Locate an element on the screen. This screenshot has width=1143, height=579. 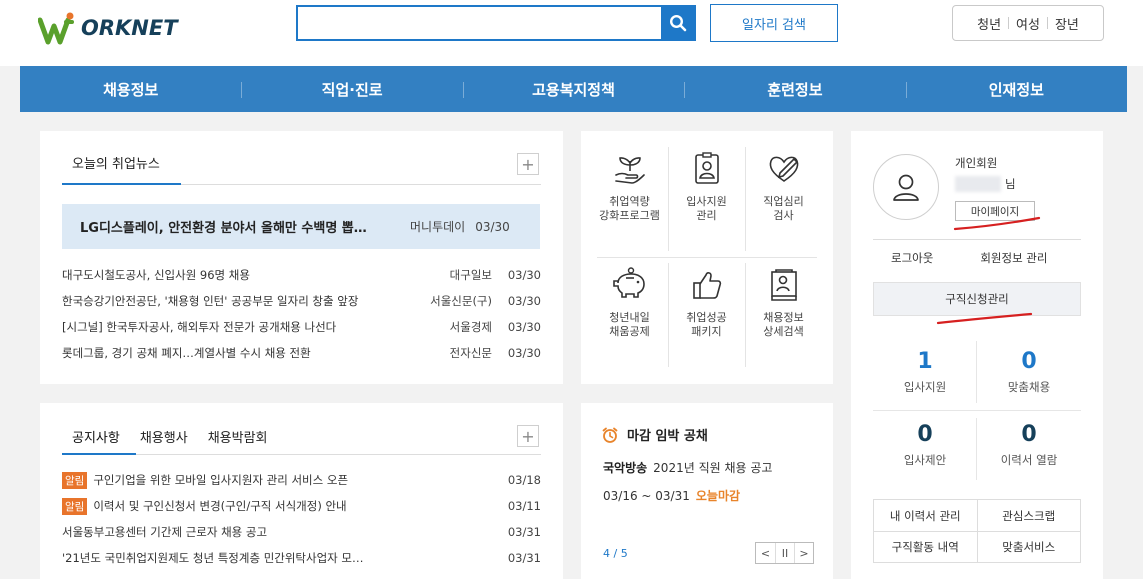
nav-item-job-info: 채용정보 is located at coordinates (130, 89).